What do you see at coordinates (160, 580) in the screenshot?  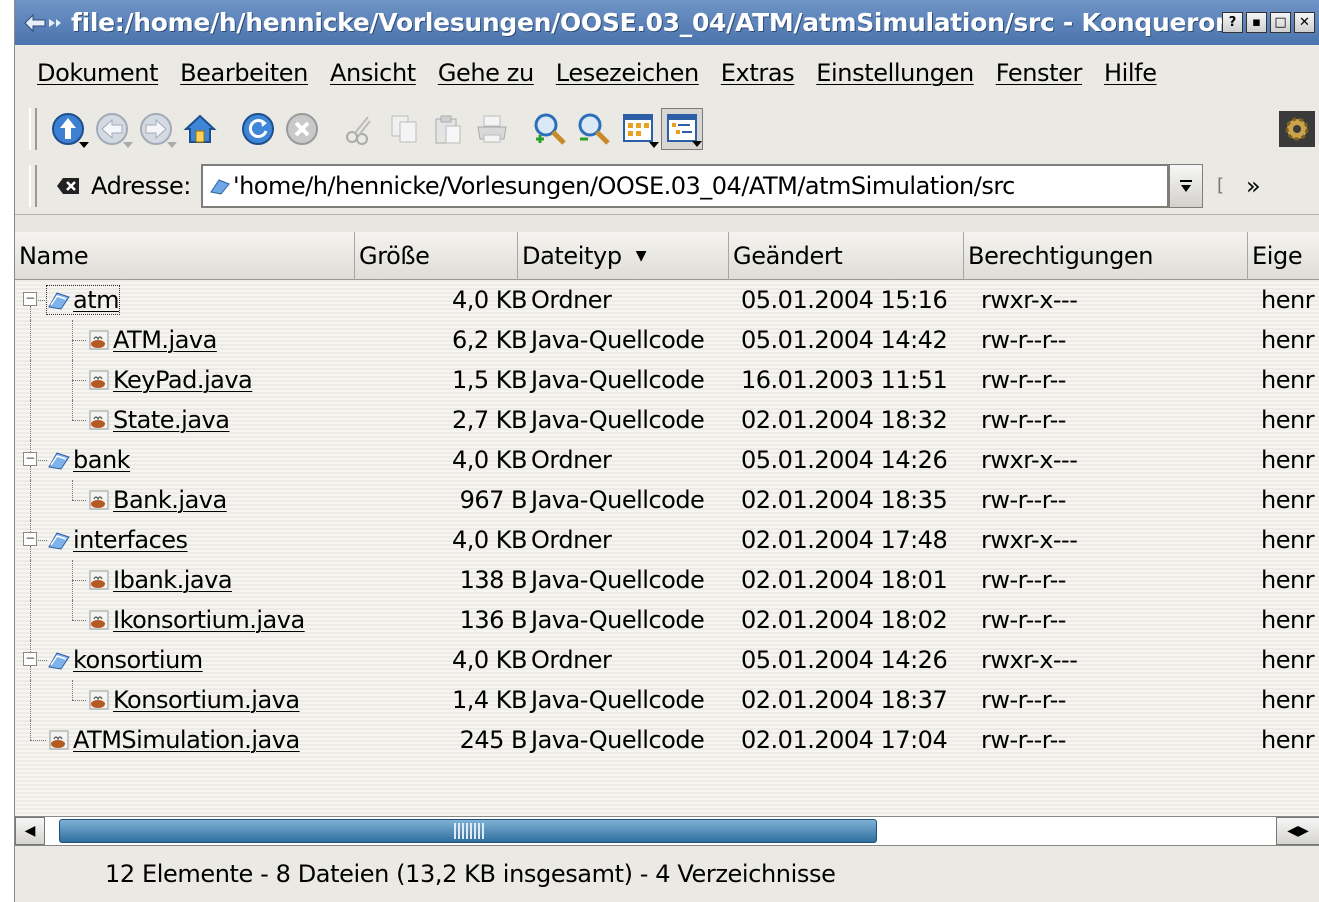 I see `name-label-wrap: Ibank.java` at bounding box center [160, 580].